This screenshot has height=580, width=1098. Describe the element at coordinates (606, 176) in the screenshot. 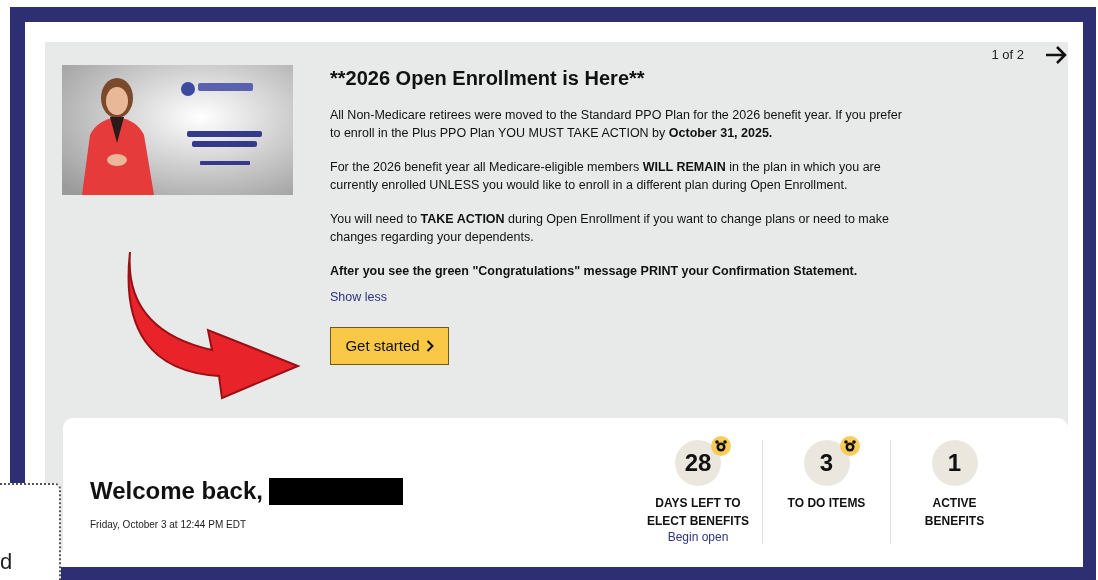

I see `announcement-text: For the 2026 benefit year all Medicare-eligible members WILL REMAIN in the plan in which you are currently enrolled UNLESS you would like to enroll in a different plan during Open Enrollment.` at that location.